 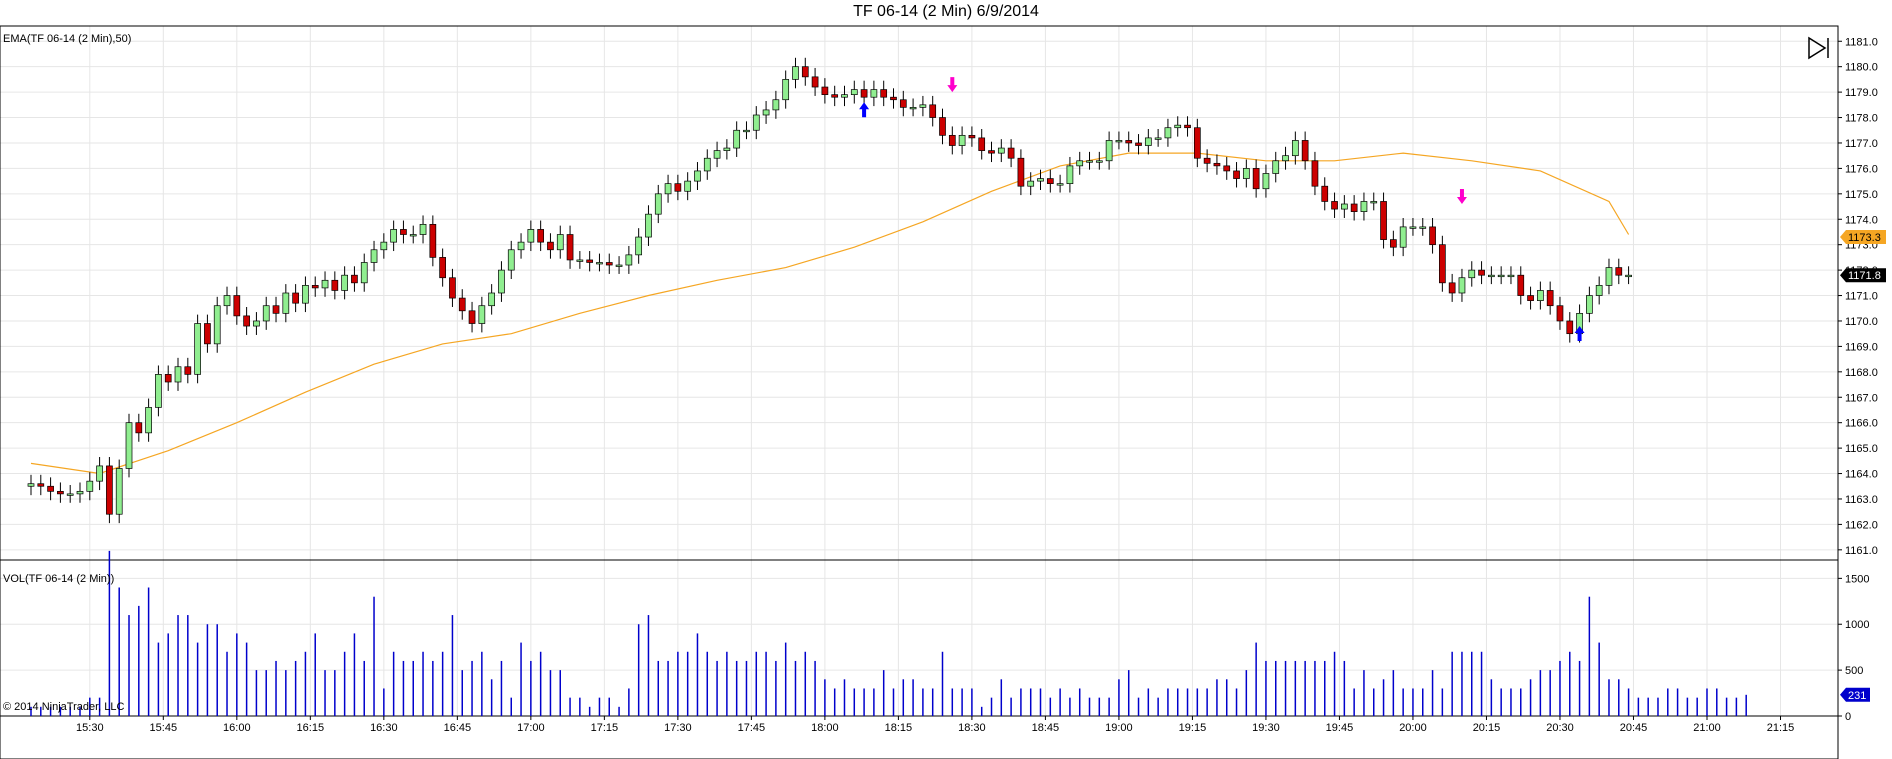 I want to click on price-tick-label: 1177.0, so click(x=1861, y=144).